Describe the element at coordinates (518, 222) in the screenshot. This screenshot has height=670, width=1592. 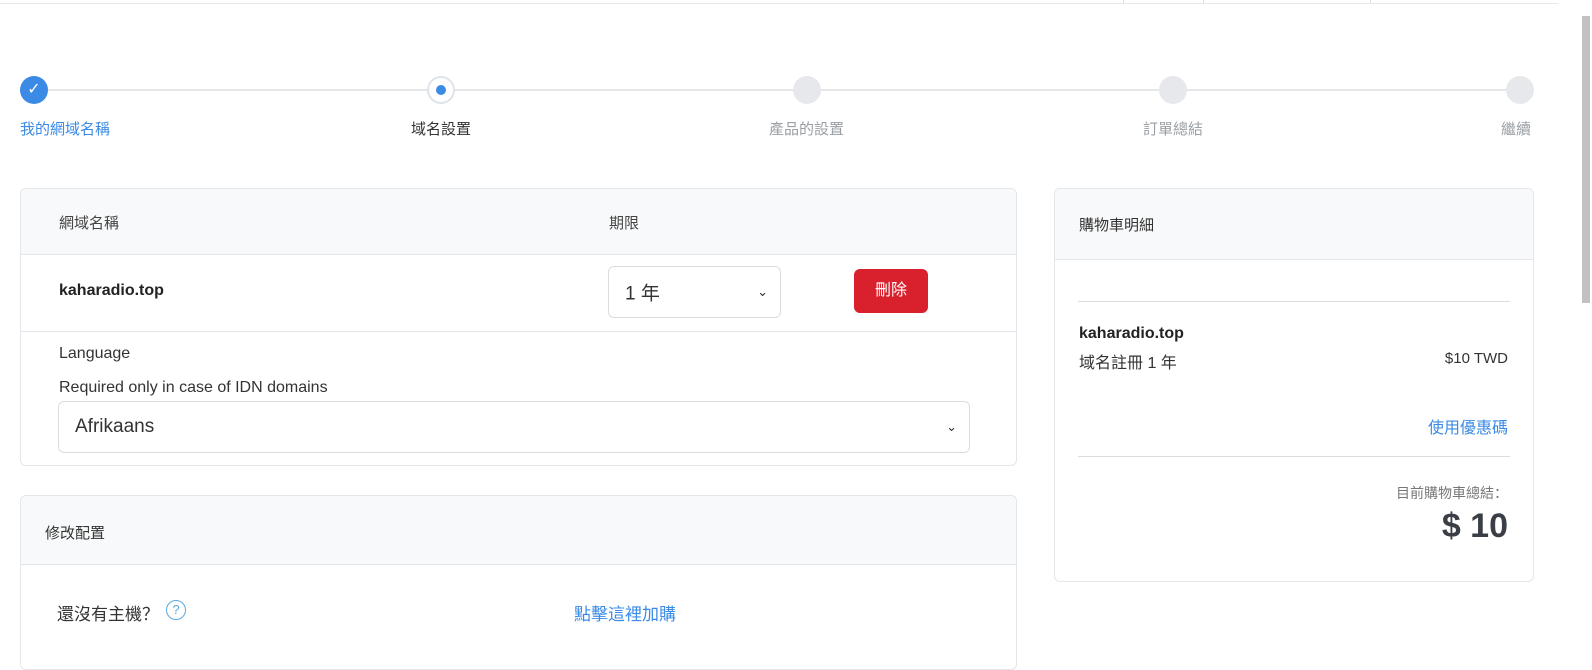
I see `table-header: 網域名稱 期限` at that location.